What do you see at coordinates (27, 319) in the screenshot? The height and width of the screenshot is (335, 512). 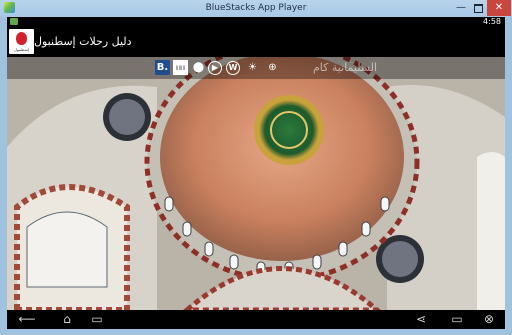 I see `back-icon: ⟵` at bounding box center [27, 319].